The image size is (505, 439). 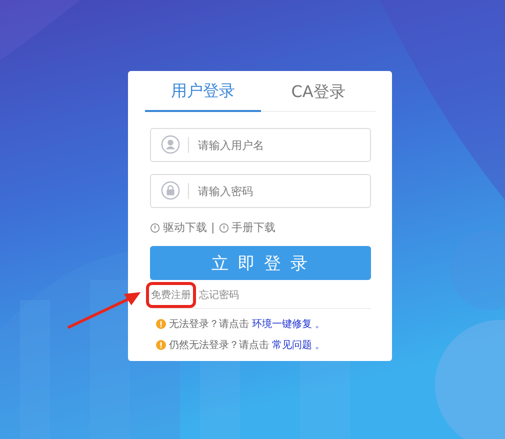 What do you see at coordinates (260, 263) in the screenshot?
I see `login-button: 立 即 登 录` at bounding box center [260, 263].